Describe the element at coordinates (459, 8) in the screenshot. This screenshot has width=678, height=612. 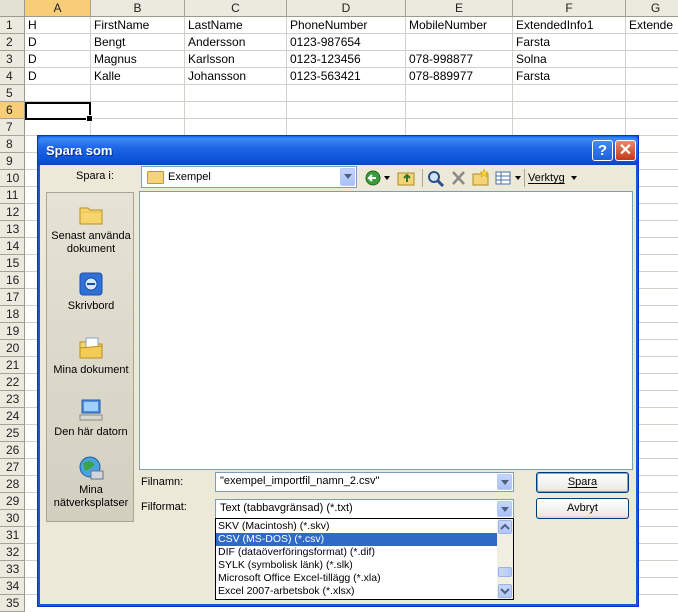
I see `column-header-e: E` at that location.